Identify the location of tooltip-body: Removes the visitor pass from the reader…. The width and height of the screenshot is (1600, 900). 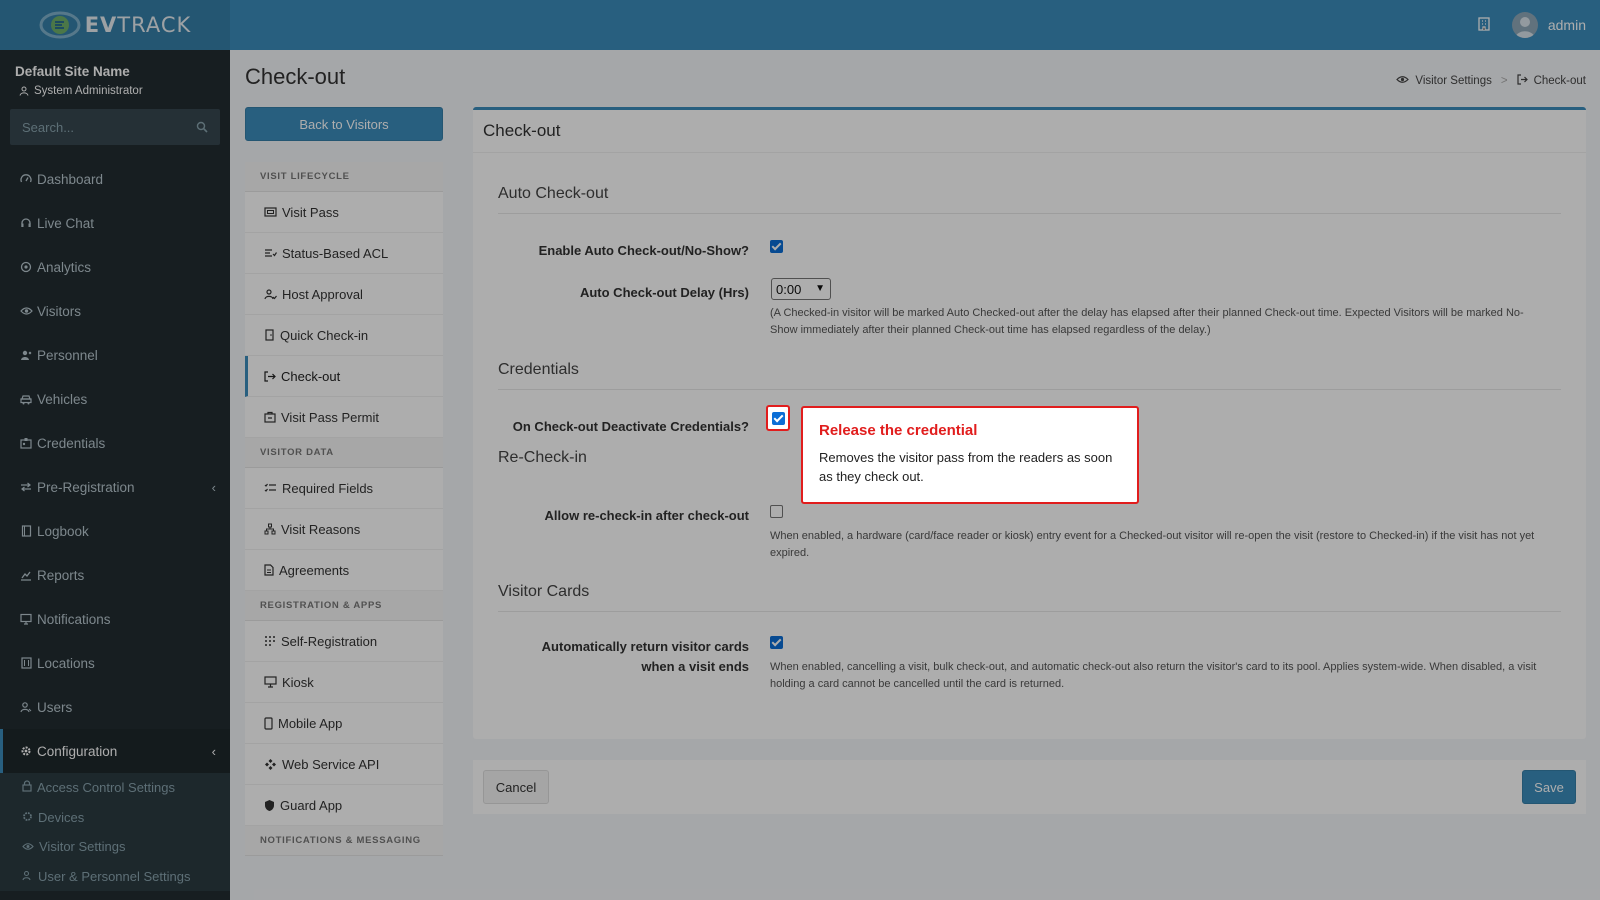
(966, 467).